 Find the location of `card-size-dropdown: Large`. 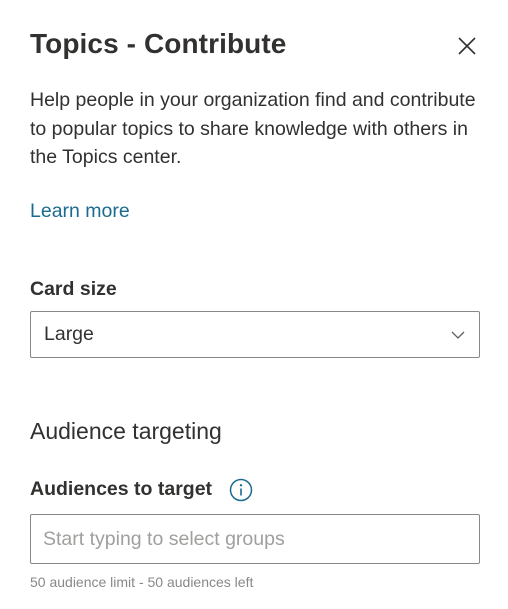

card-size-dropdown: Large is located at coordinates (255, 334).